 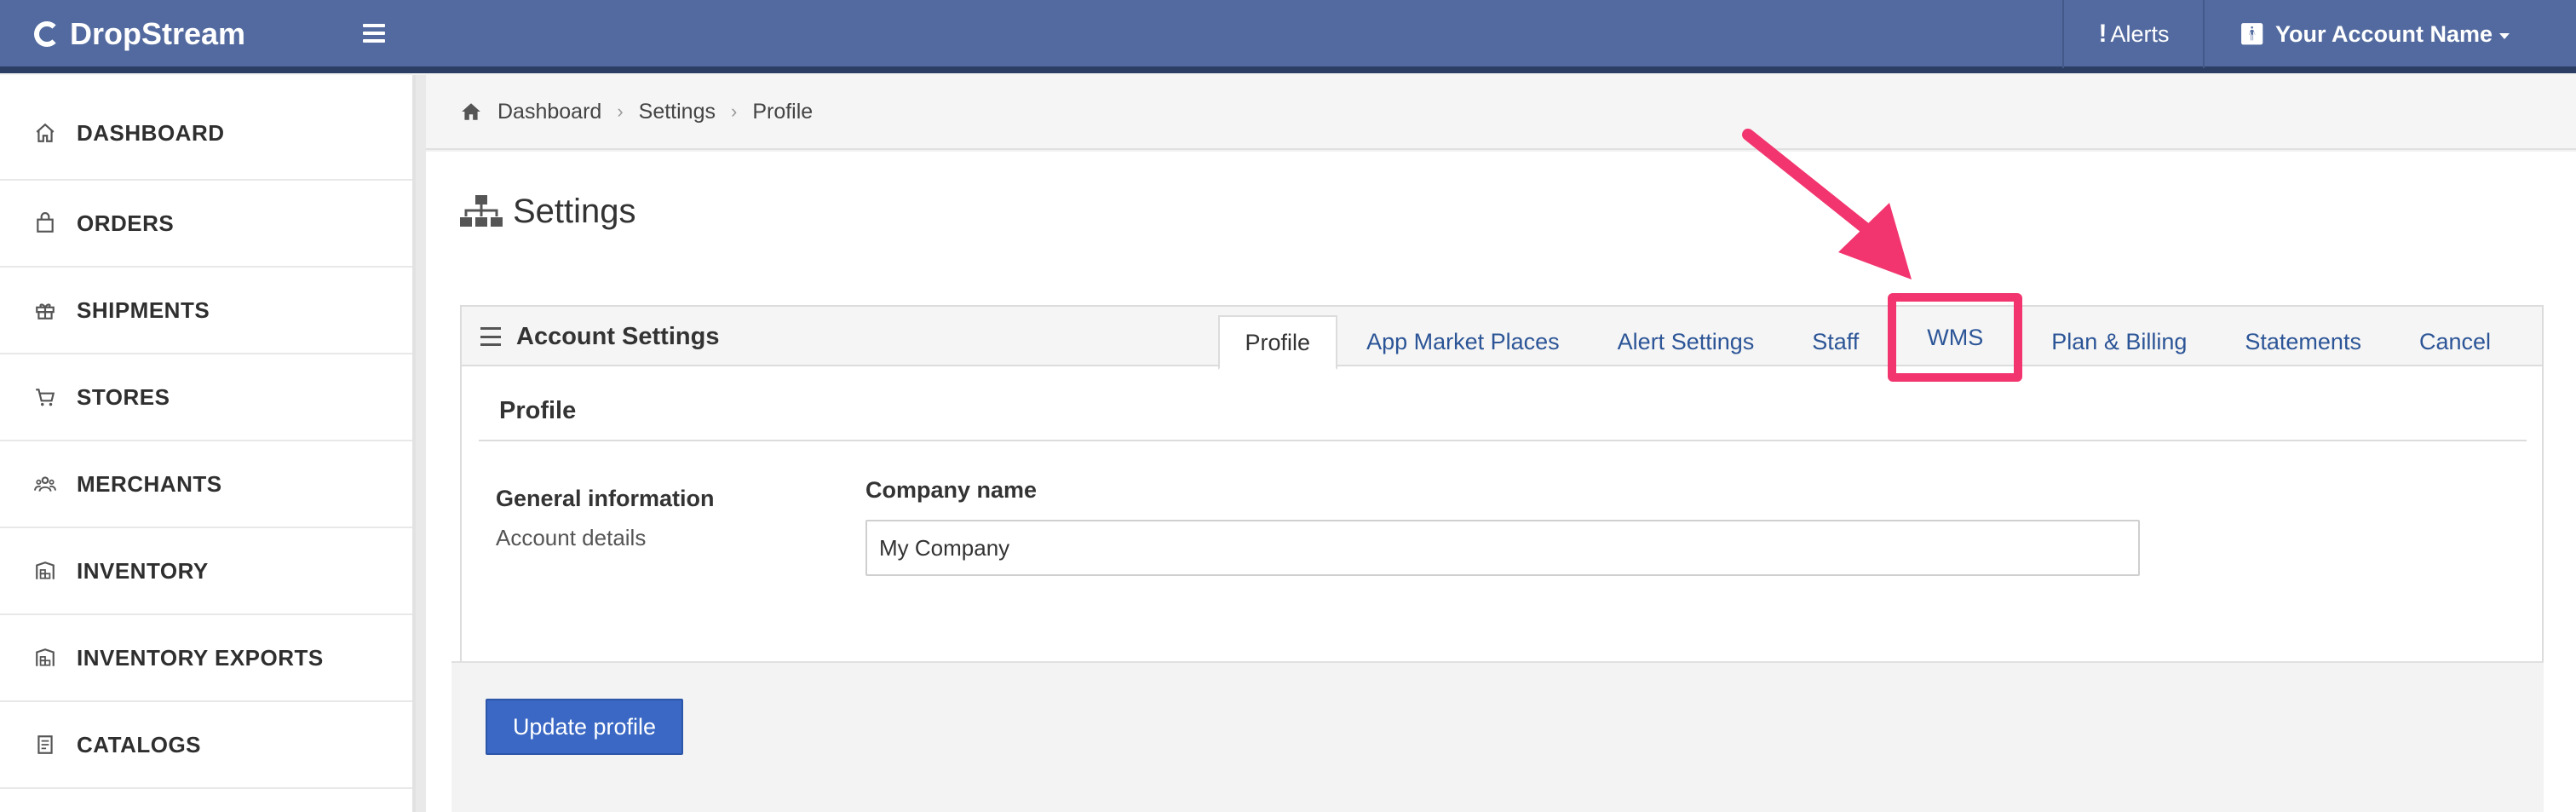 I want to click on tab-cancel: Cancel, so click(x=2455, y=341).